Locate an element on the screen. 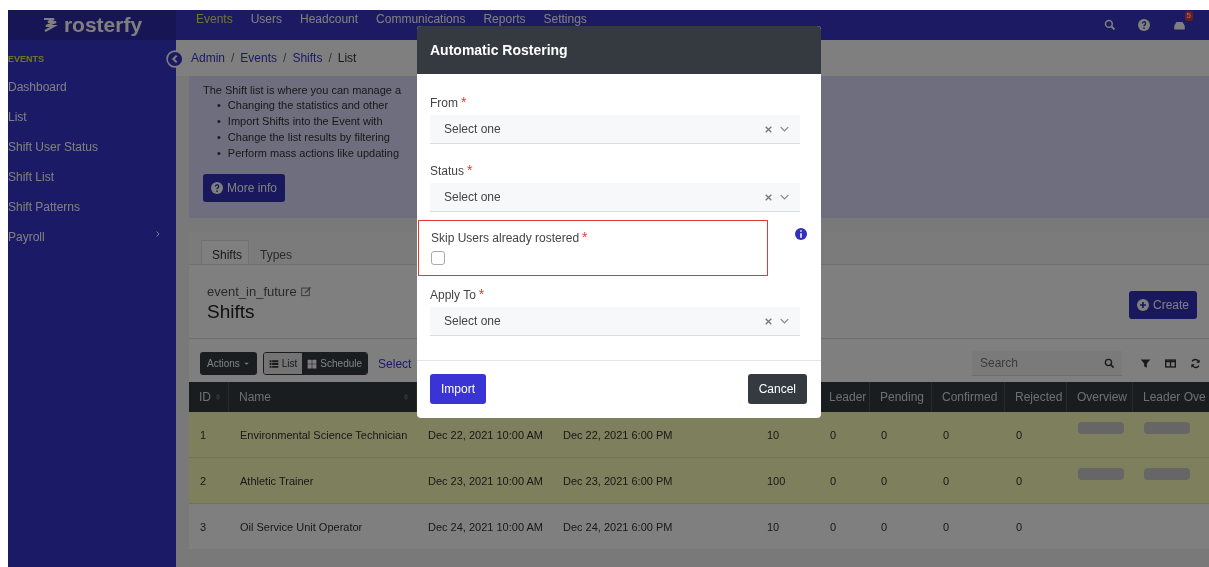 The width and height of the screenshot is (1209, 567). nav-link: Settings is located at coordinates (565, 18).